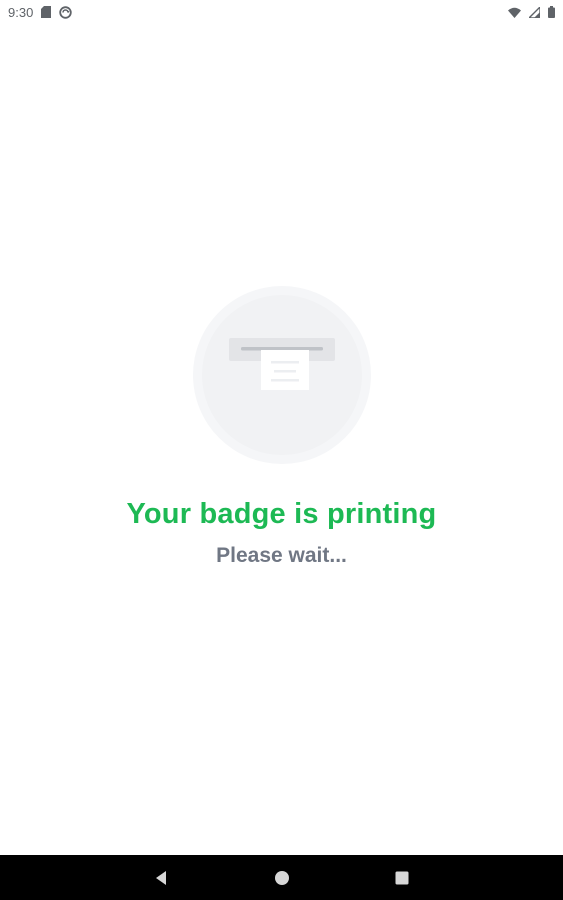  Describe the element at coordinates (21, 12) in the screenshot. I see `status-time: 9:30` at that location.